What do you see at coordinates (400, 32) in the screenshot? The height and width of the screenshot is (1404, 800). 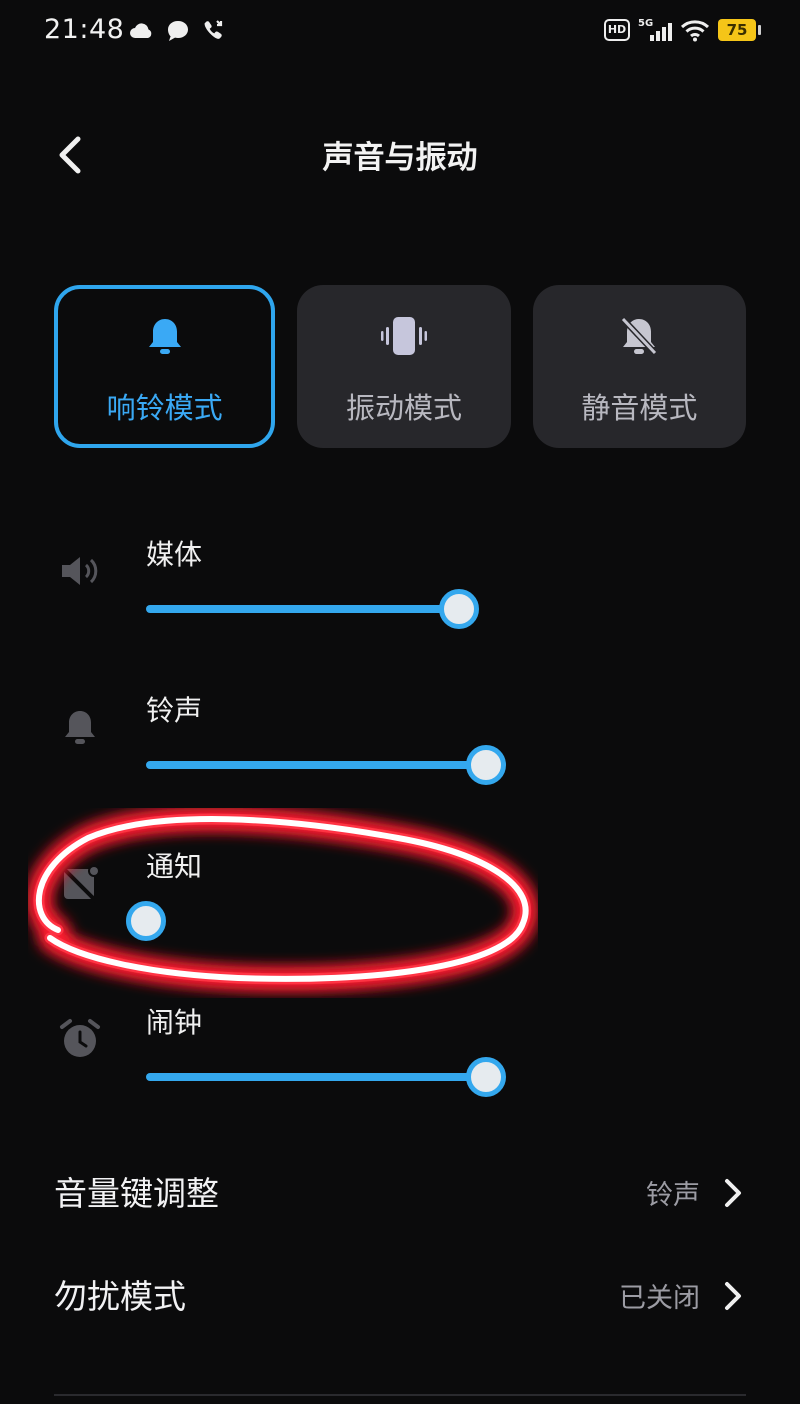 I see `status-bar: 21:48 HD 5G 75` at bounding box center [400, 32].